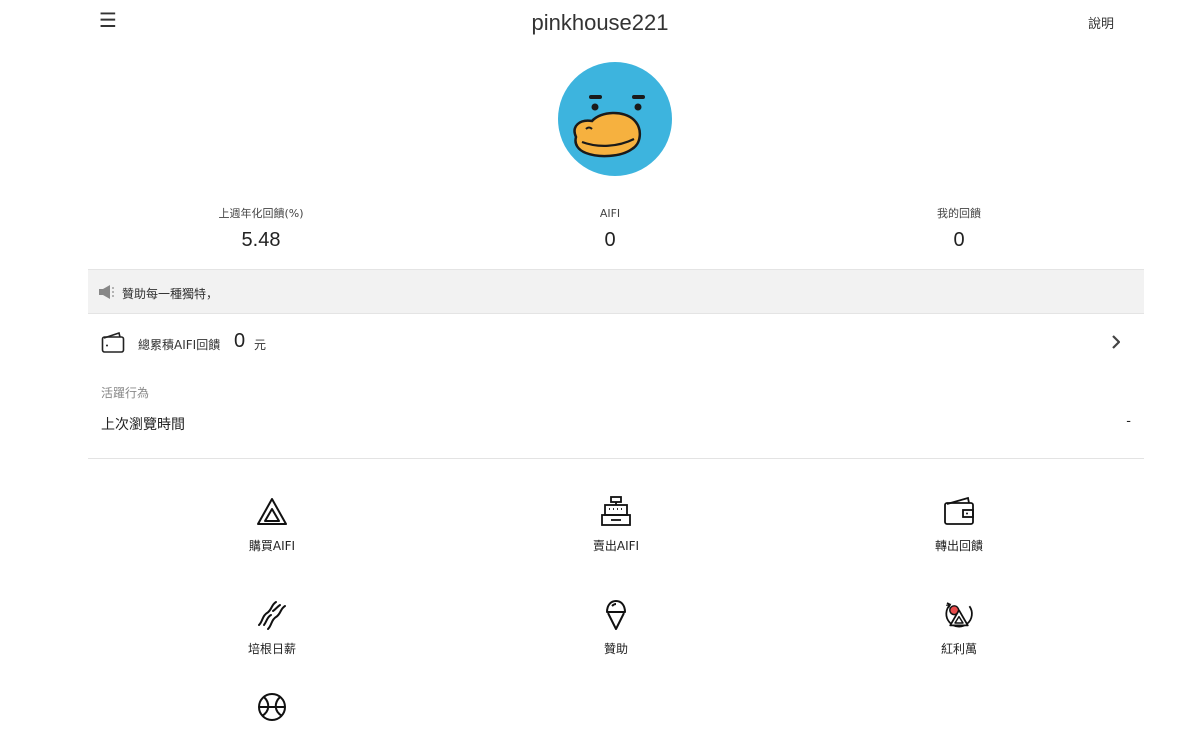  I want to click on announcement-text: 贊助每一種獨特，, so click(170, 294).